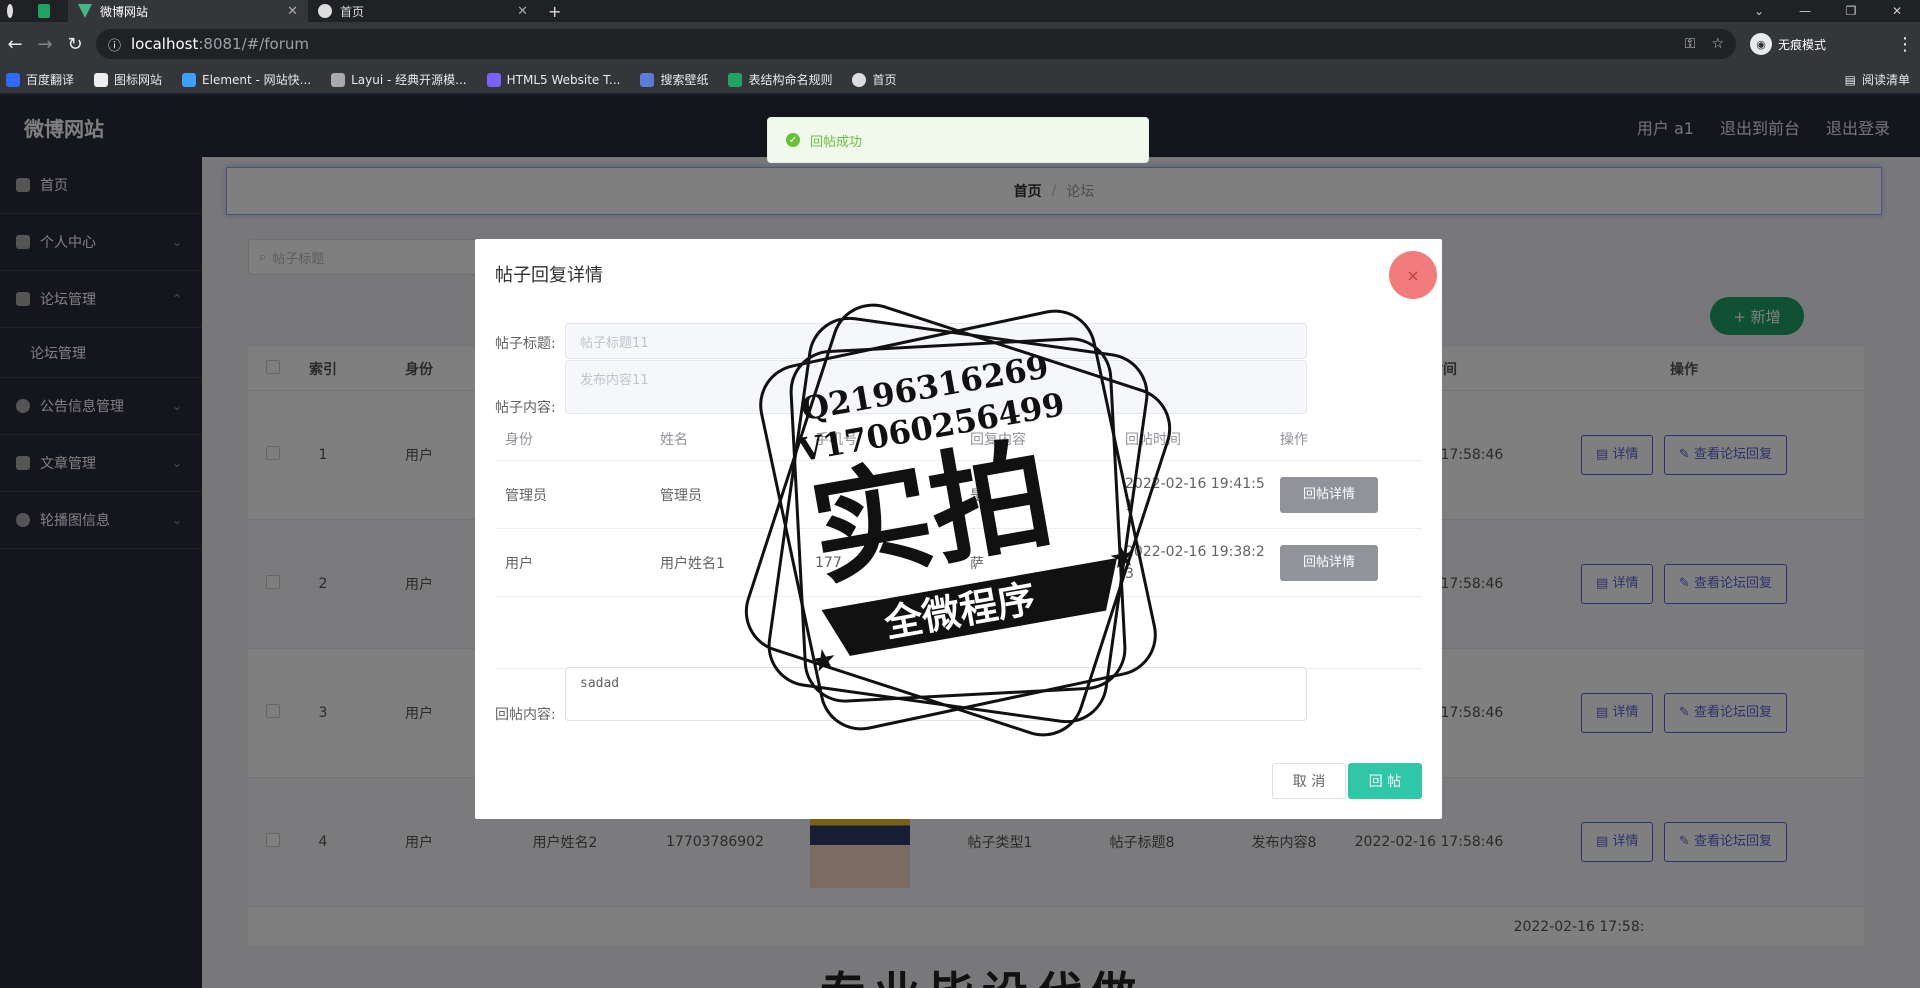 This screenshot has height=988, width=1920. Describe the element at coordinates (352, 11) in the screenshot. I see `tab-label: 首页` at that location.